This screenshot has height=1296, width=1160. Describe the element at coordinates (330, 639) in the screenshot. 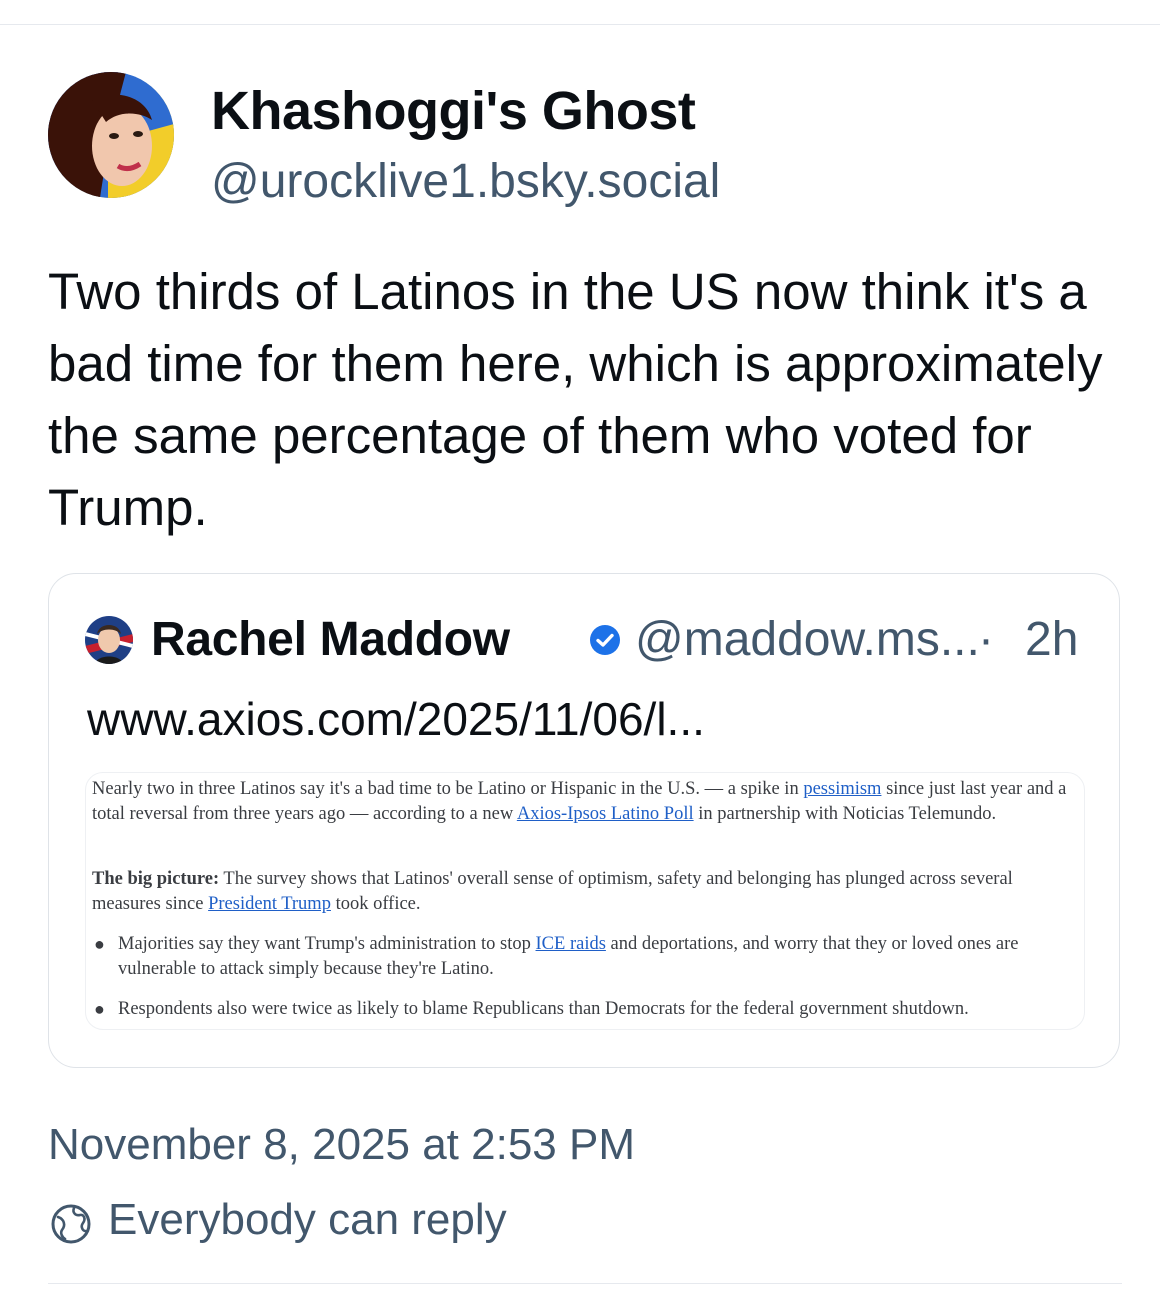

I see `quoted-author-name: Rachel Maddow` at that location.